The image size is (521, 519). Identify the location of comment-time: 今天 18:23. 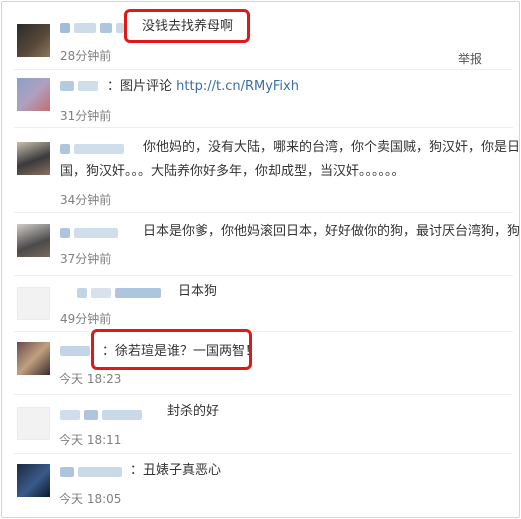
(90, 379).